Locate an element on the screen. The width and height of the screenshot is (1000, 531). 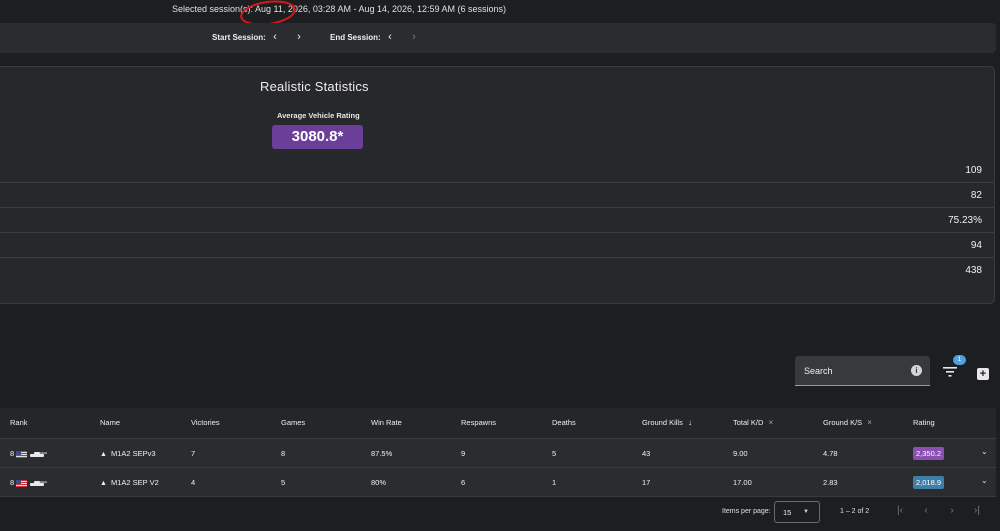
column-header-rating: Rating is located at coordinates (924, 422).